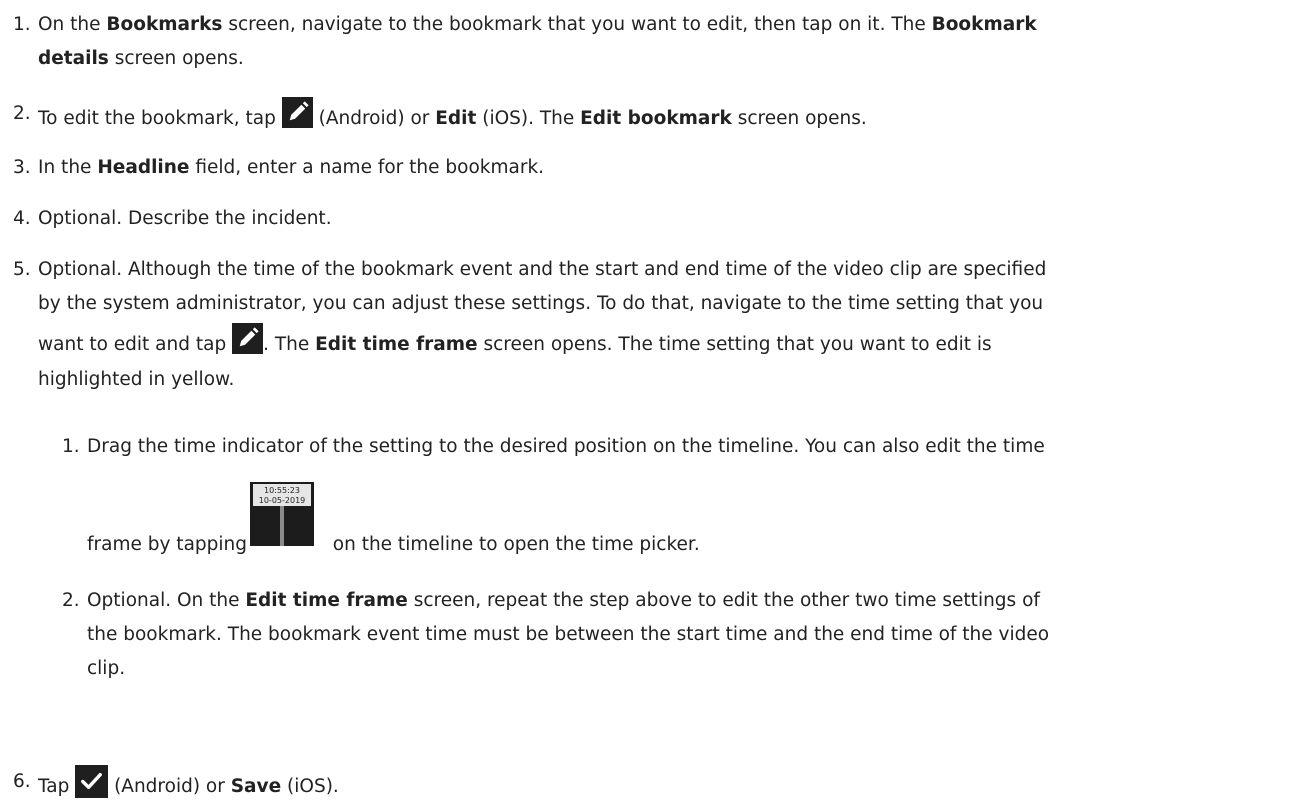 Image resolution: width=1292 pixels, height=804 pixels. I want to click on step-text: Optional. Describe the incident., so click(185, 218).